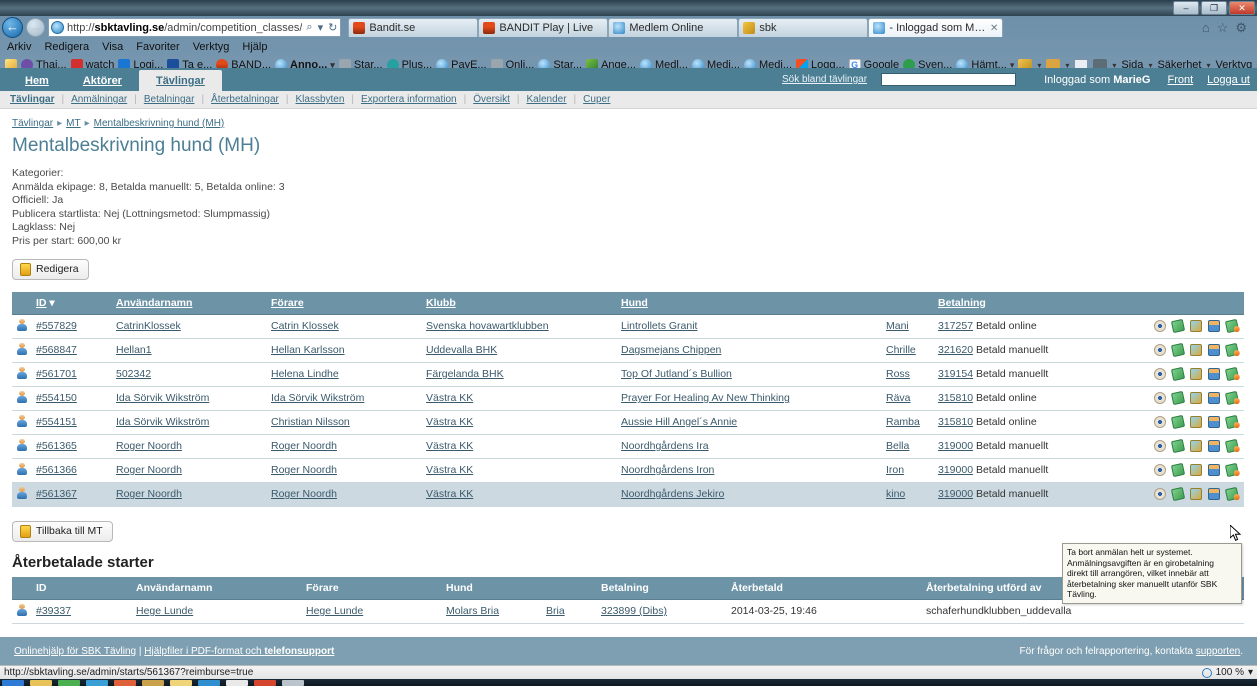 The width and height of the screenshot is (1257, 686). Describe the element at coordinates (673, 27) in the screenshot. I see `browser-tab: Medlem Online` at that location.